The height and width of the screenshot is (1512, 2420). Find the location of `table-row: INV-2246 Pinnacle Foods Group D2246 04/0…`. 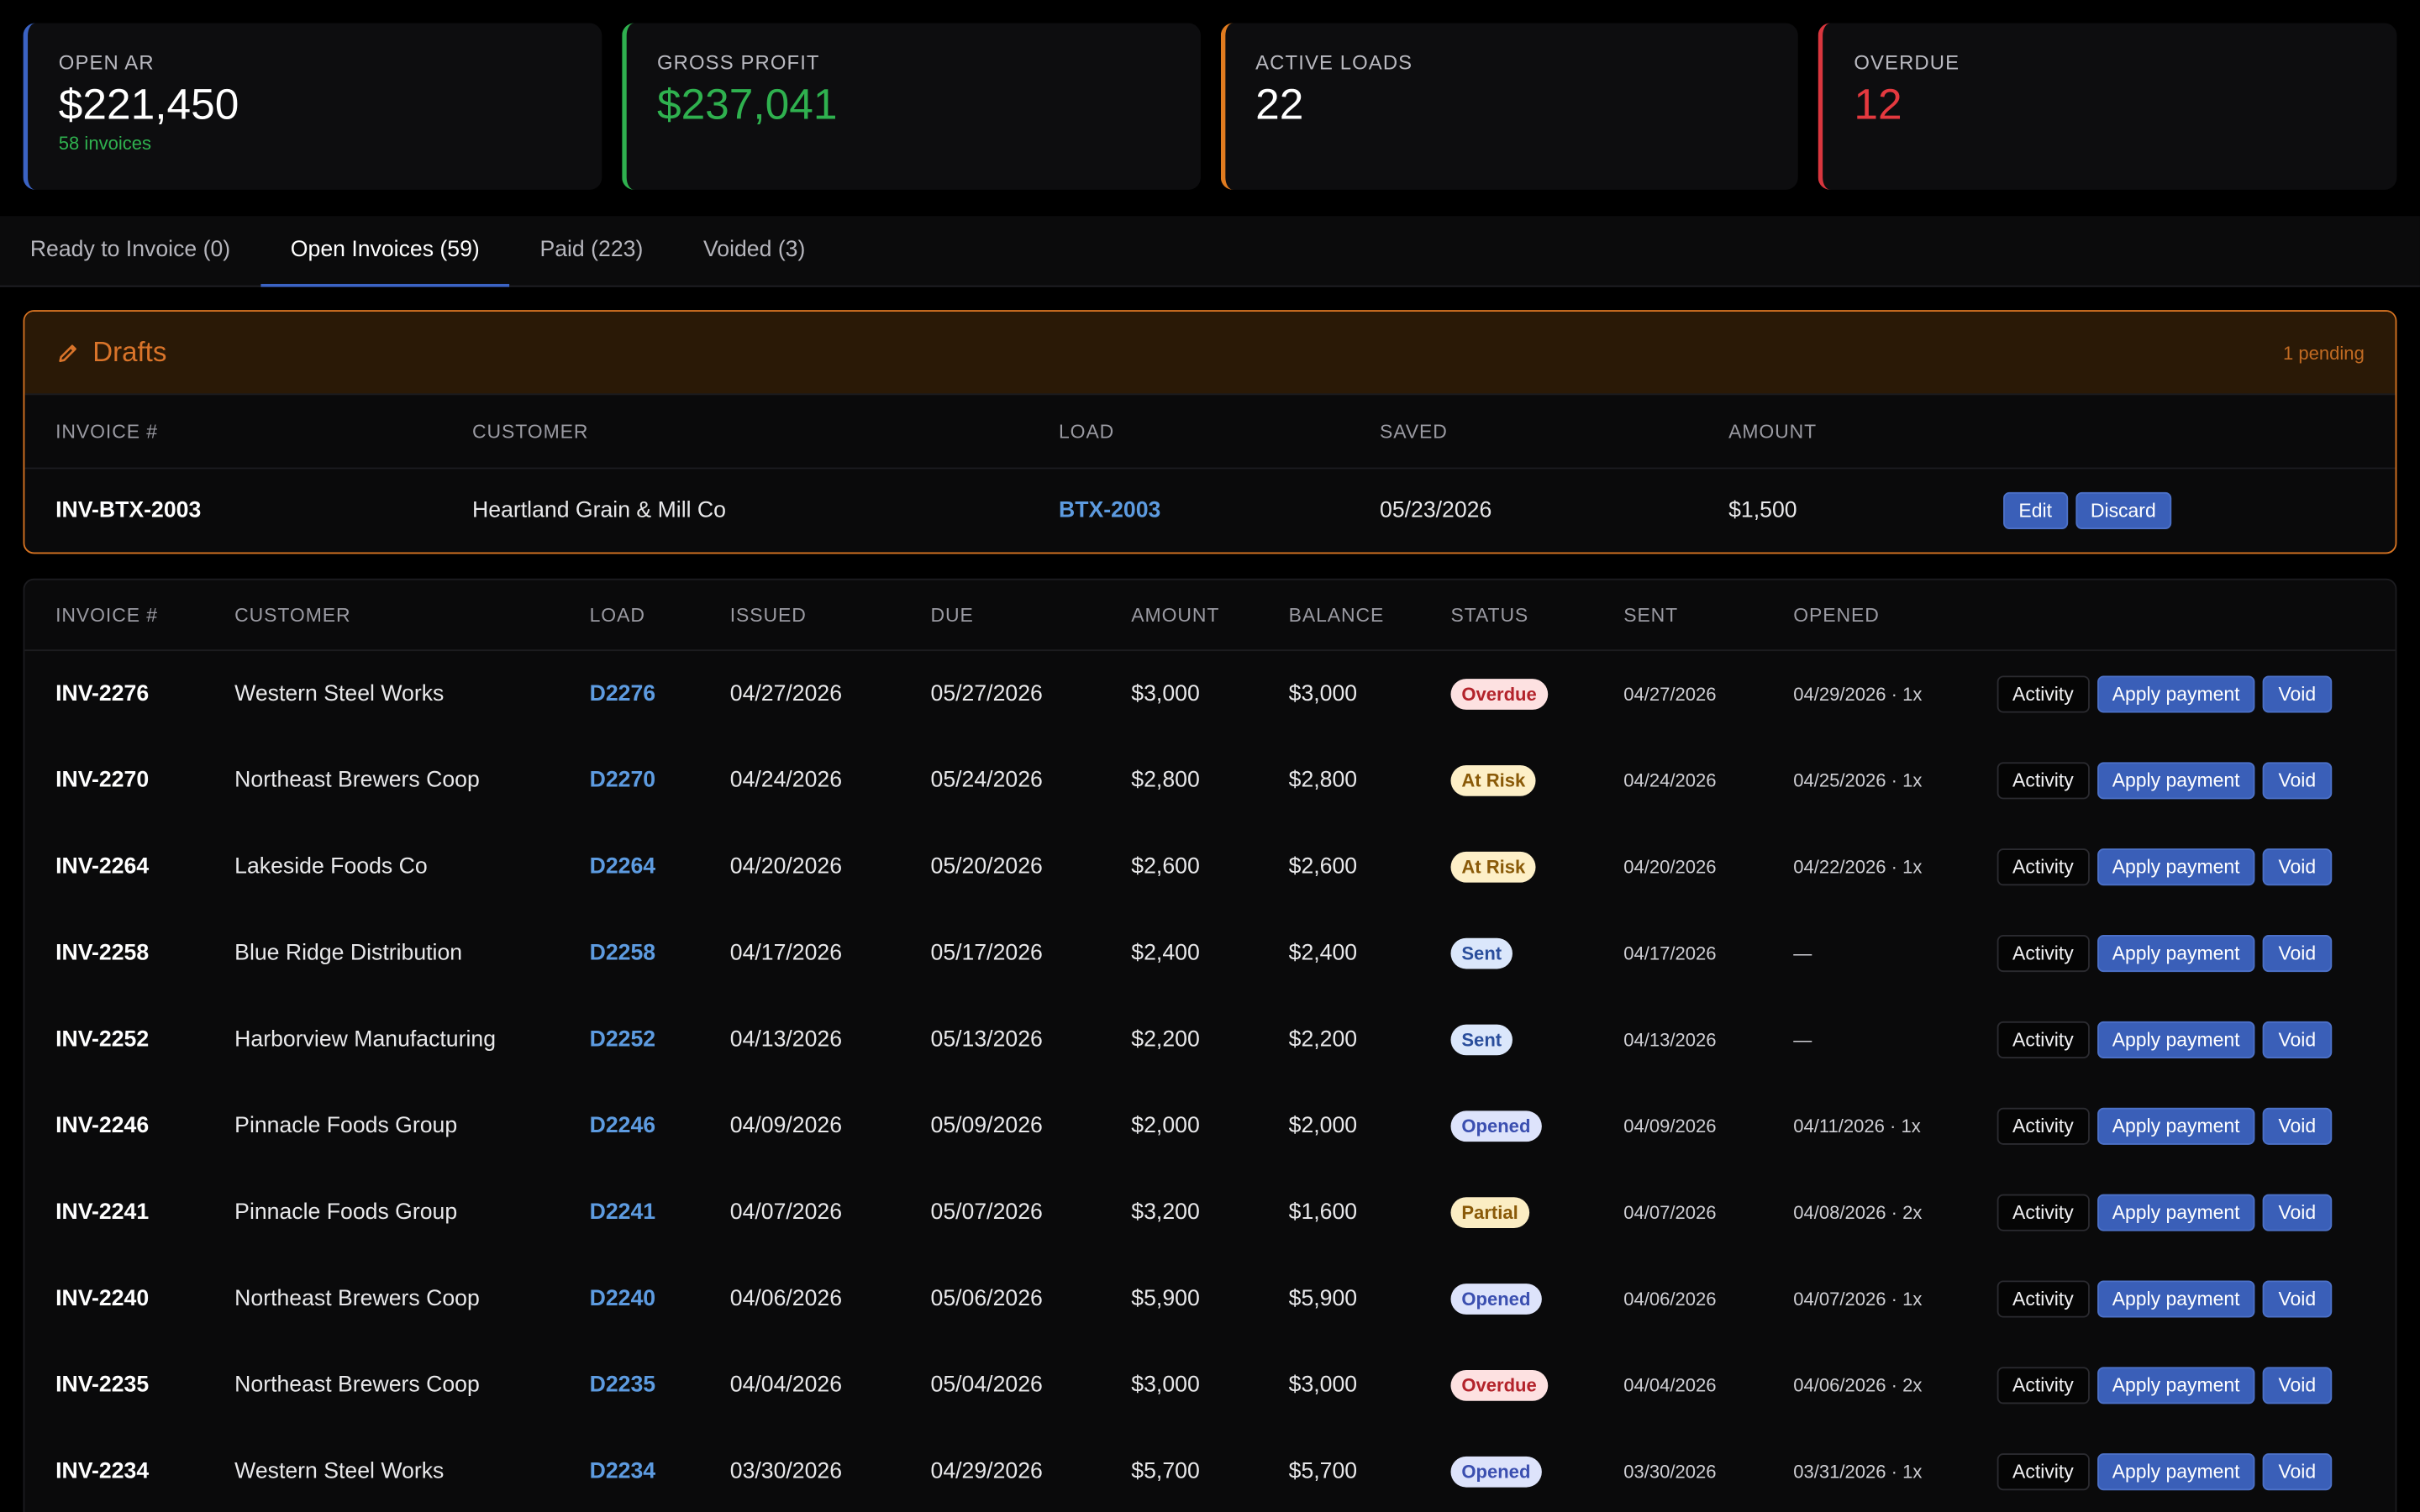

table-row: INV-2246 Pinnacle Foods Group D2246 04/0… is located at coordinates (1209, 1126).